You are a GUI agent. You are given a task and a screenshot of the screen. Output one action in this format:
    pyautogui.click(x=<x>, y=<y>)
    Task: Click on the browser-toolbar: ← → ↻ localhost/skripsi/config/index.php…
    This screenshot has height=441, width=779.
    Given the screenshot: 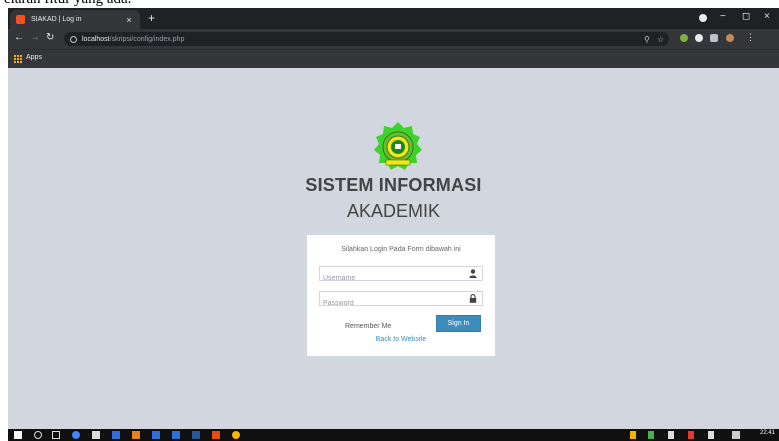 What is the action you would take?
    pyautogui.click(x=393, y=39)
    